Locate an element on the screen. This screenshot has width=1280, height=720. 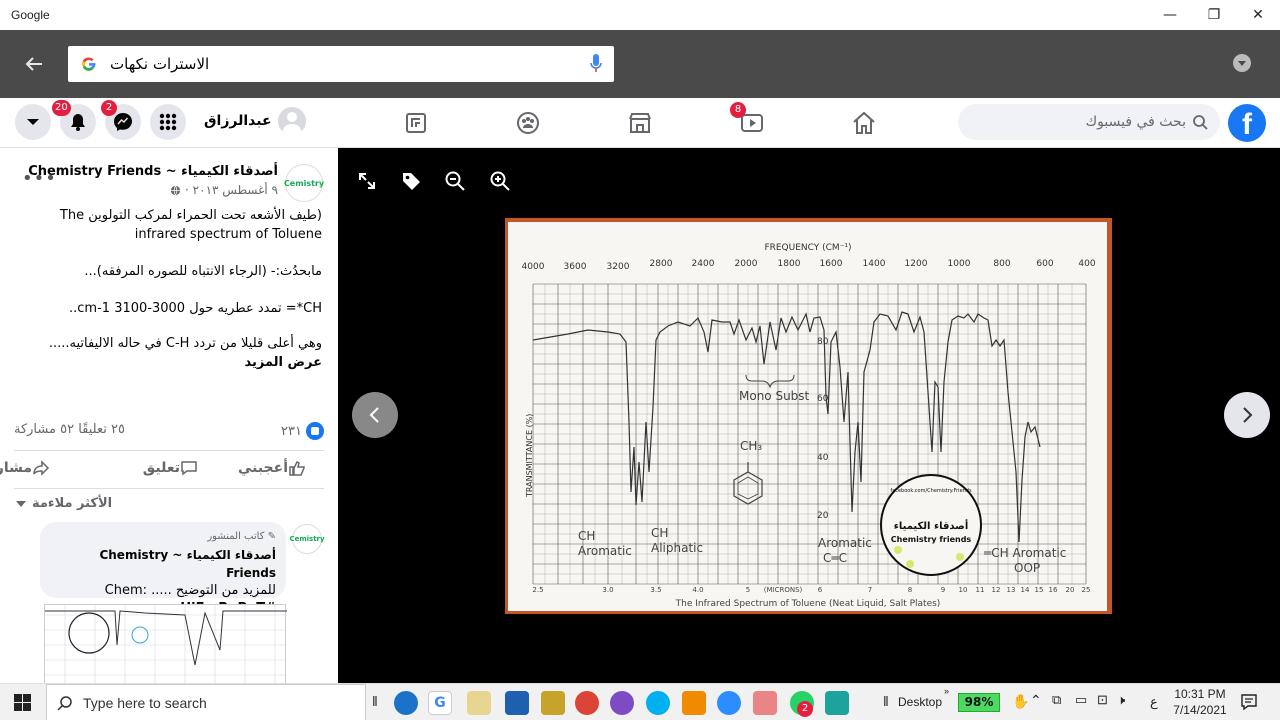
zoom-out-icon is located at coordinates (455, 181).